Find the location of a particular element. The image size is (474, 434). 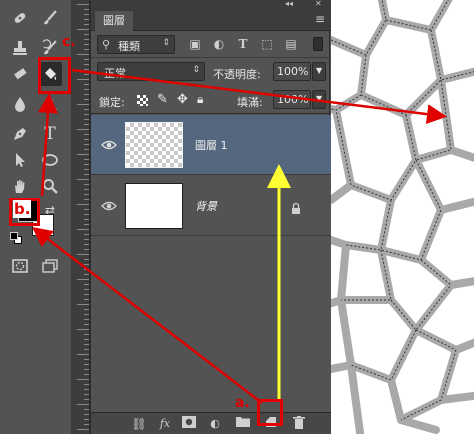

zoom-icon is located at coordinates (50, 186).